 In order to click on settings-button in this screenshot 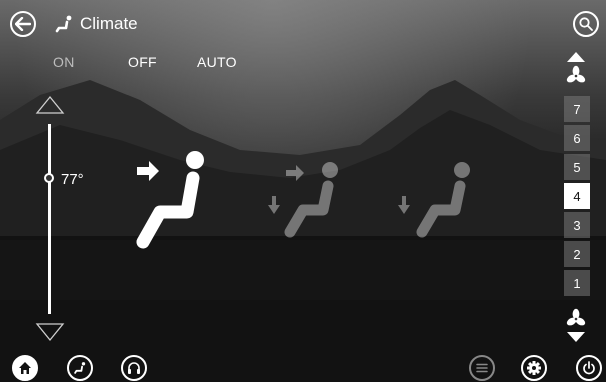, I will do `click(534, 368)`.